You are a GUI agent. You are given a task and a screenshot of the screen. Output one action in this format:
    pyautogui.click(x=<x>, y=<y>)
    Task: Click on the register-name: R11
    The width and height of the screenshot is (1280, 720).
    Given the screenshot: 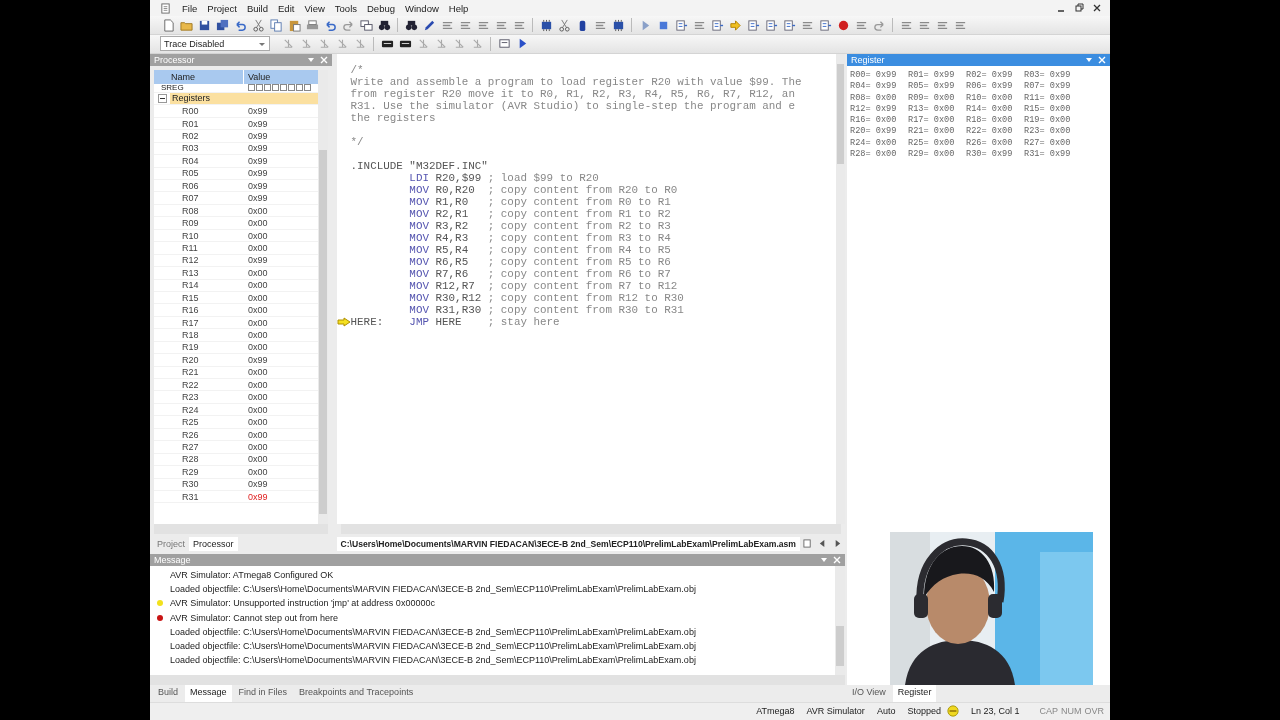 What is the action you would take?
    pyautogui.click(x=190, y=247)
    